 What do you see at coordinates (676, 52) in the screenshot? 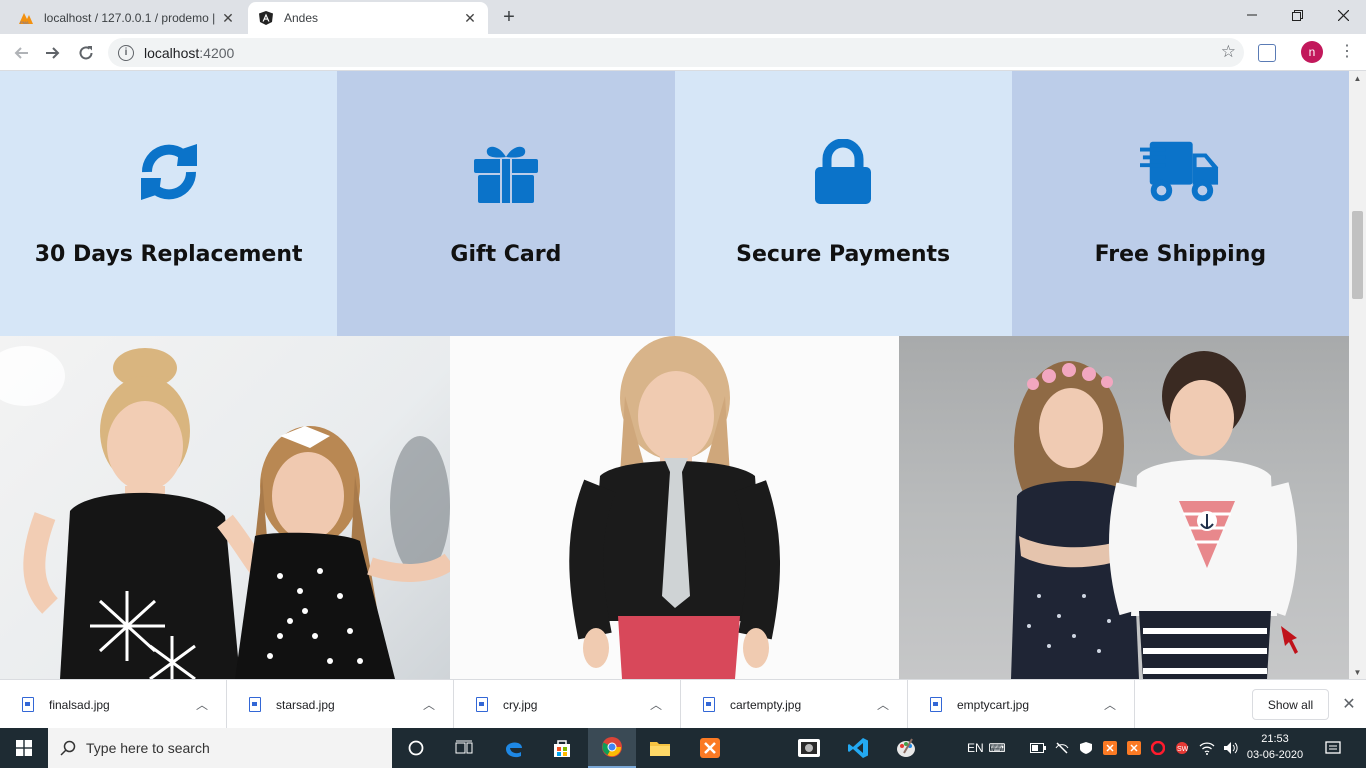
I see `address-bar: i localhost:4200 ☆` at bounding box center [676, 52].